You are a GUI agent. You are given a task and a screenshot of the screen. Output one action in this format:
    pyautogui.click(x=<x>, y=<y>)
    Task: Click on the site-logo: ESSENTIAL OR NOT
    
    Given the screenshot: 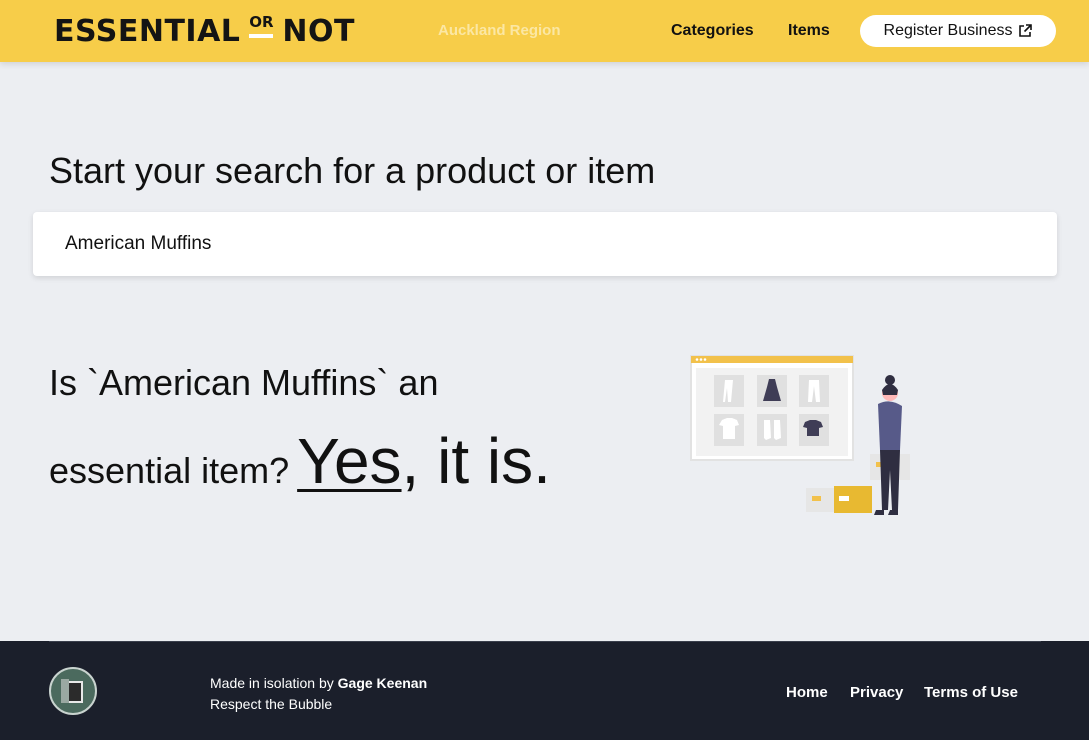 What is the action you would take?
    pyautogui.click(x=204, y=30)
    